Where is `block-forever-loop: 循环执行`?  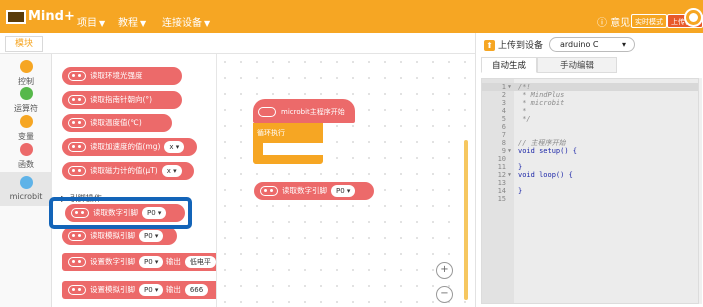
block-forever-loop: 循环执行 is located at coordinates (288, 133).